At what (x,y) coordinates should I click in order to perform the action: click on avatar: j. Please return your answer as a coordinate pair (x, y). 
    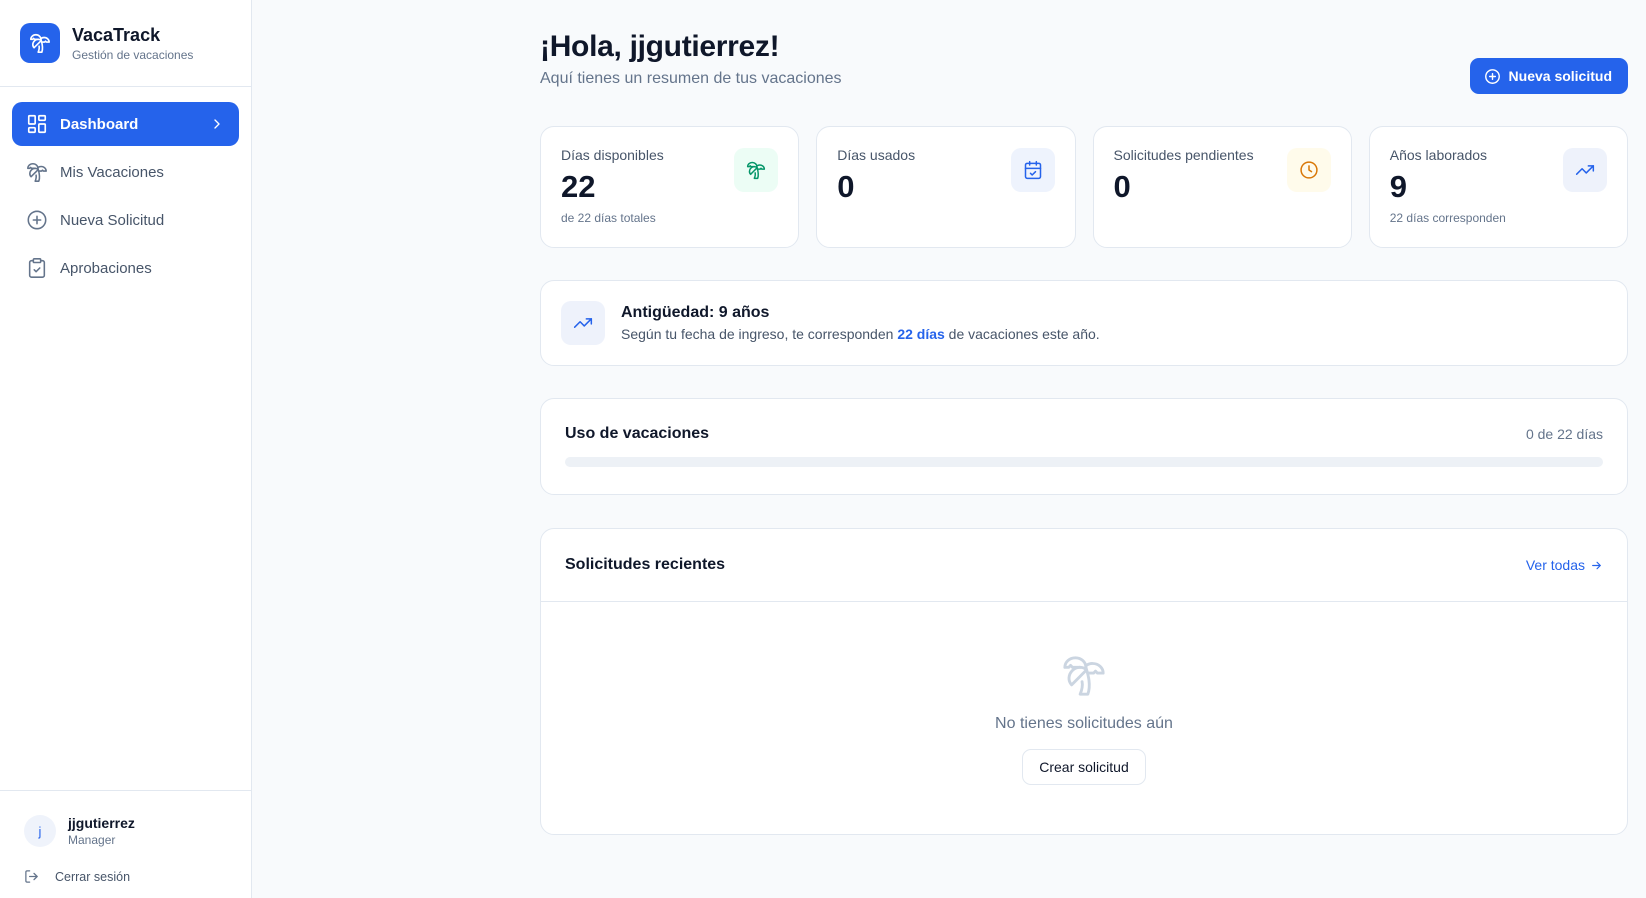
    Looking at the image, I should click on (40, 831).